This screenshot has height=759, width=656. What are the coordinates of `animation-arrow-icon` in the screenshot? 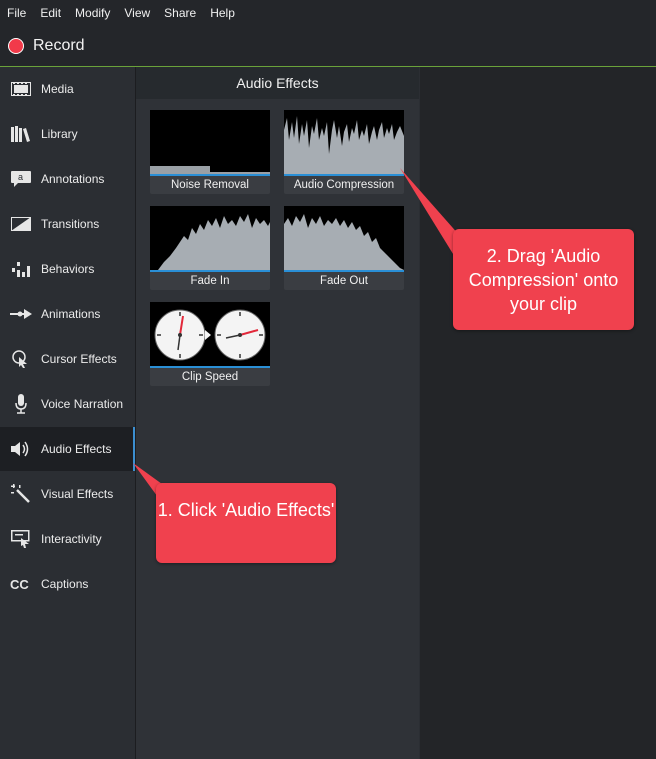 It's located at (21, 314).